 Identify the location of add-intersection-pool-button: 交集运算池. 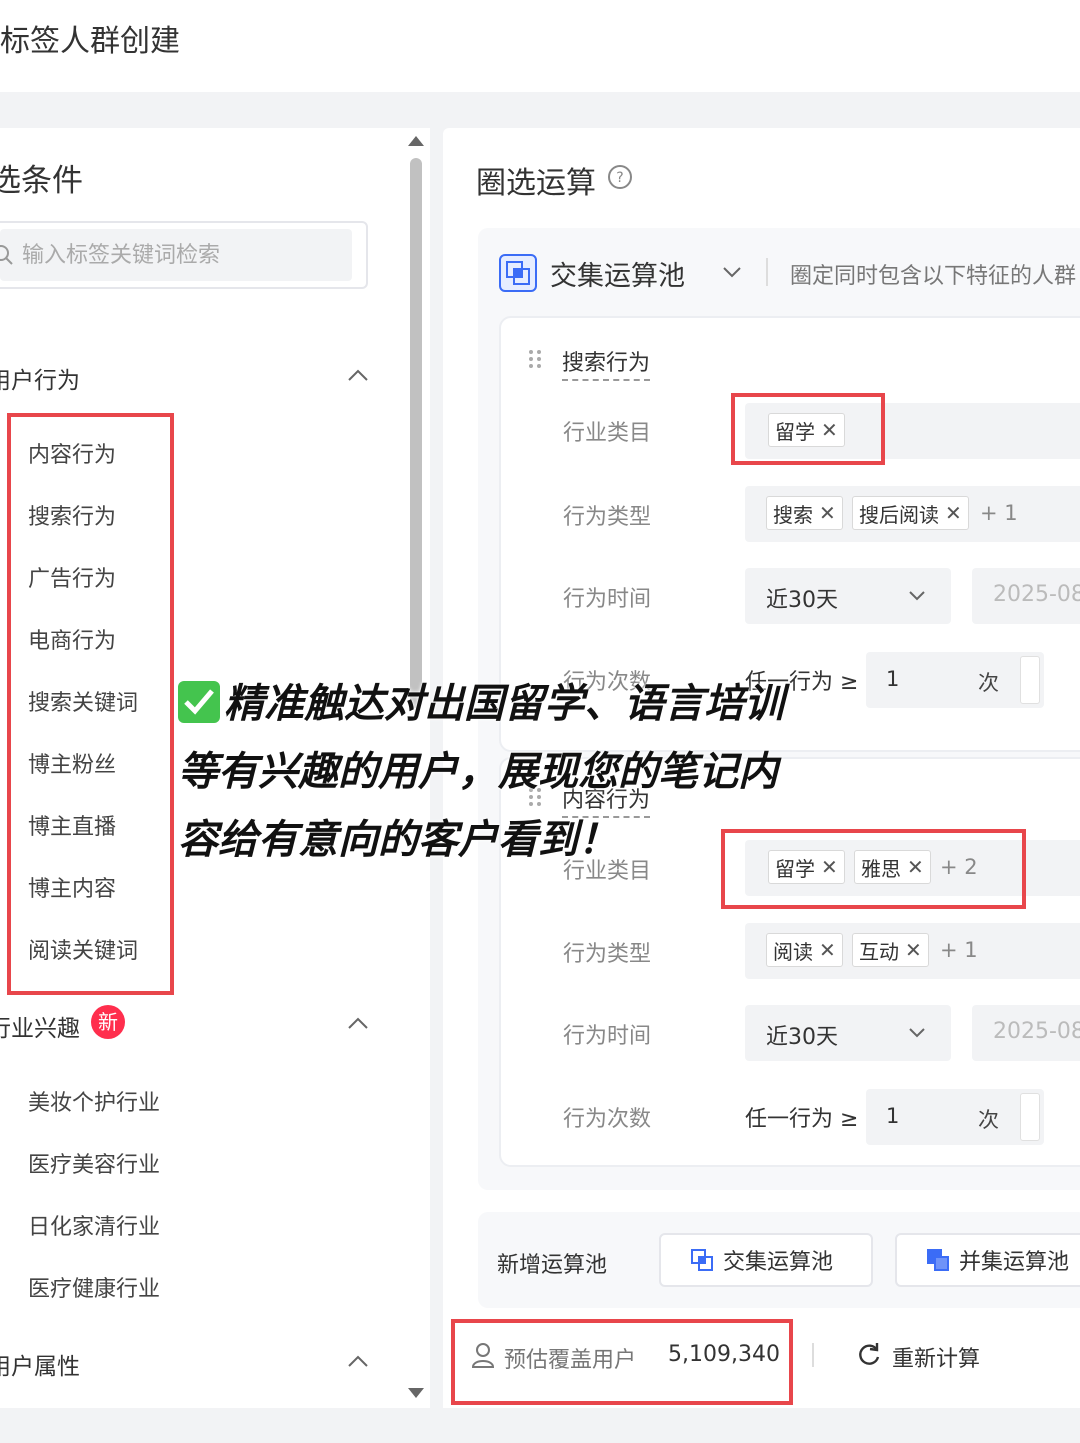
(766, 1260).